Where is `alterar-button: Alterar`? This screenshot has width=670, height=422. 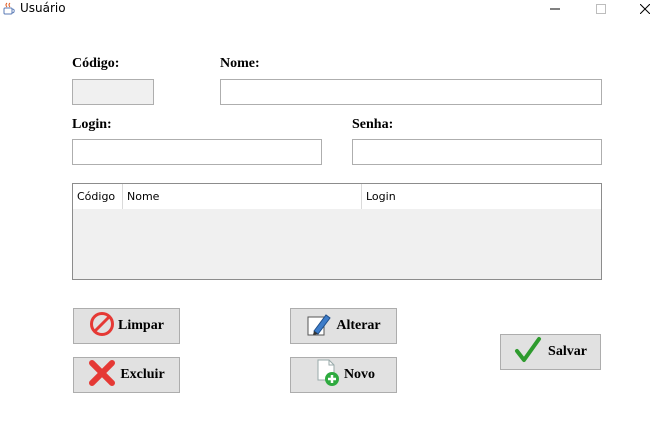 alterar-button: Alterar is located at coordinates (343, 326).